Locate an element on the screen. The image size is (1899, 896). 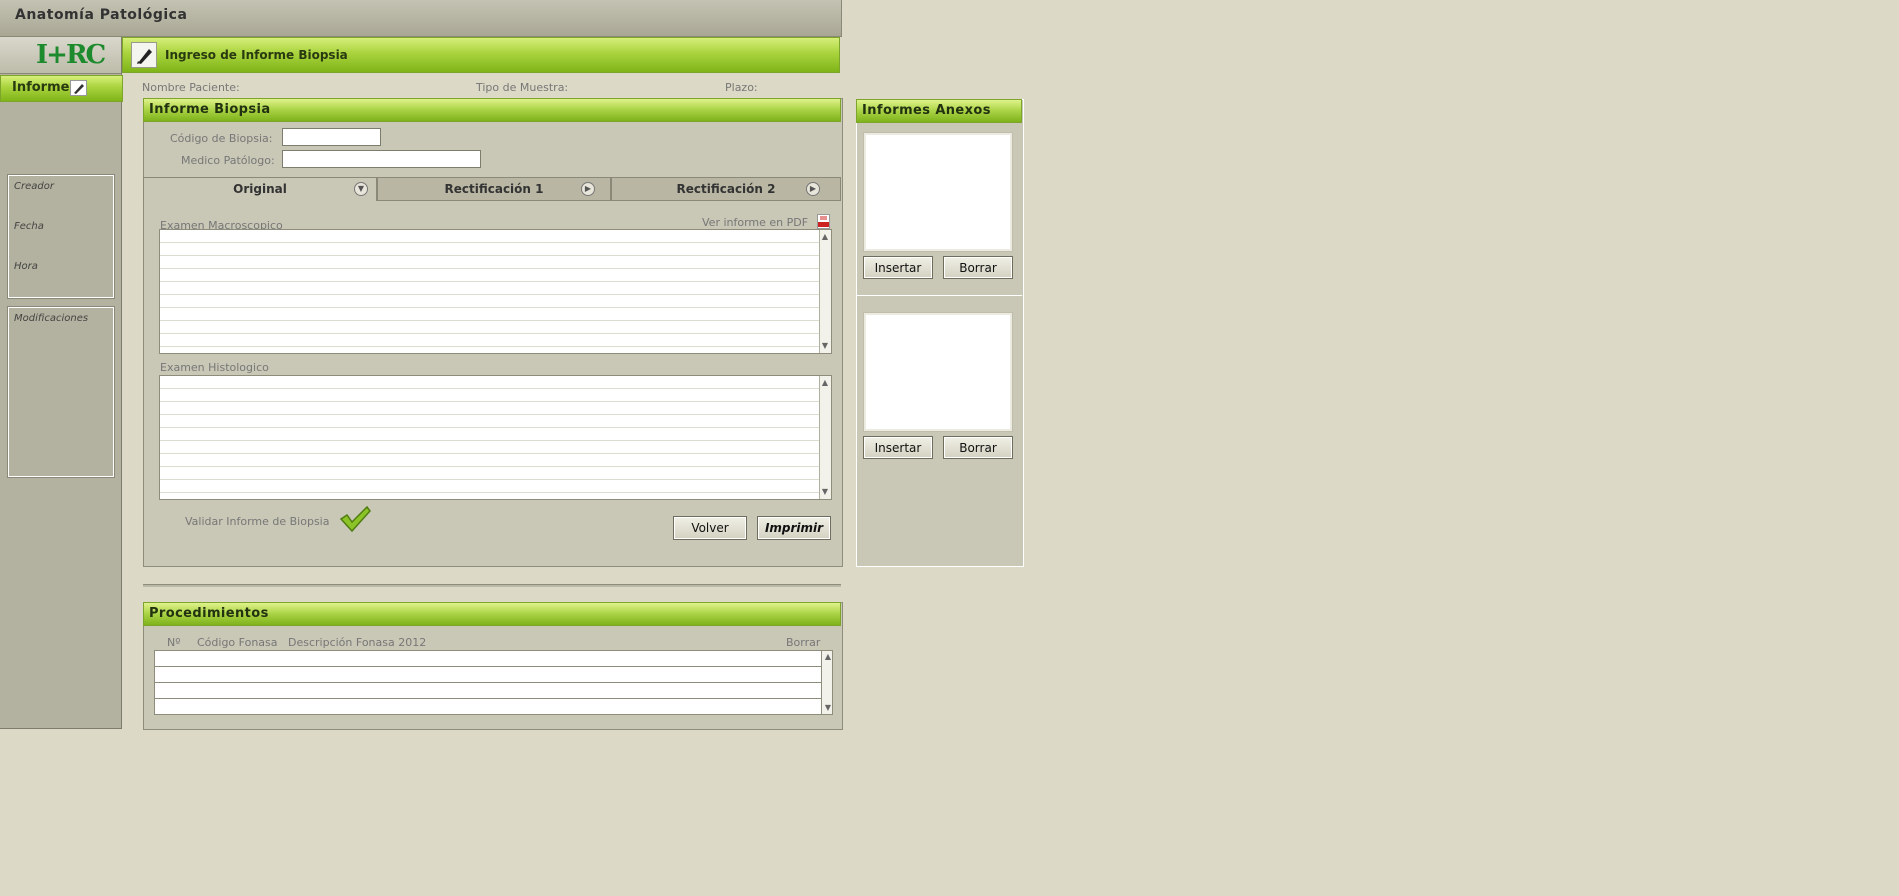
pathologist-label: Medico Patólogo: is located at coordinates (228, 160).